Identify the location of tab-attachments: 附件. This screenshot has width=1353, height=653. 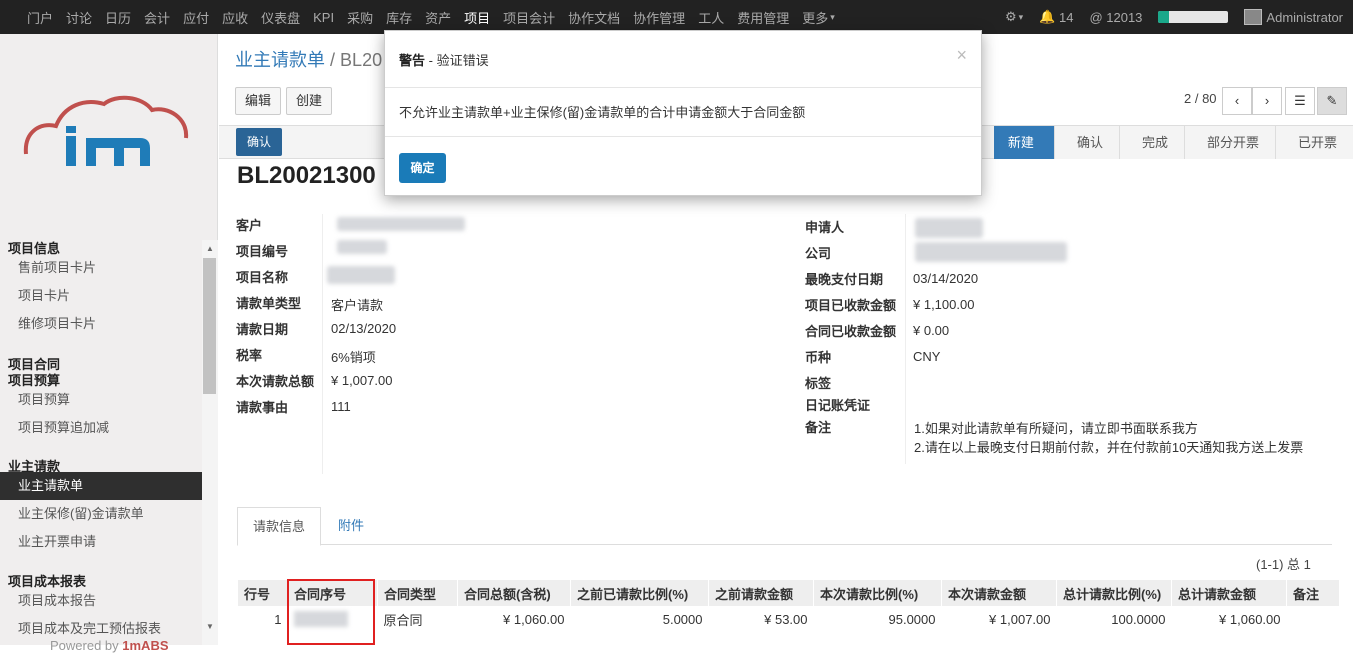
(351, 526).